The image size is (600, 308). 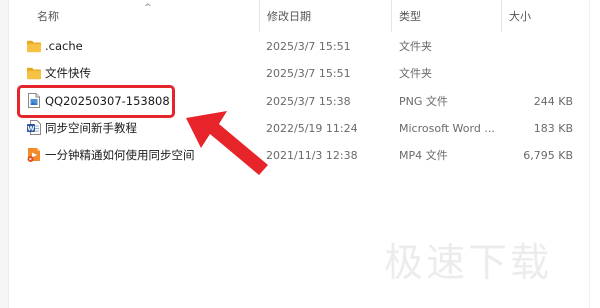 I want to click on watermark: 极速下载, so click(x=468, y=263).